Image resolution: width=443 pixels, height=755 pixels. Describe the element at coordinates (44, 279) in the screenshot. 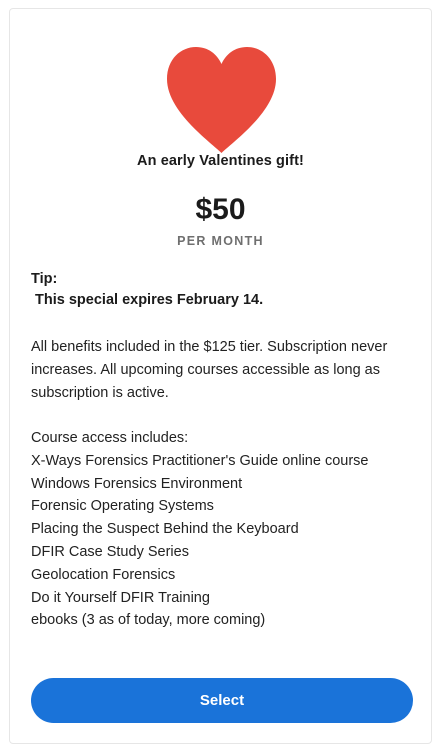

I see `tip-label: Tip:` at that location.